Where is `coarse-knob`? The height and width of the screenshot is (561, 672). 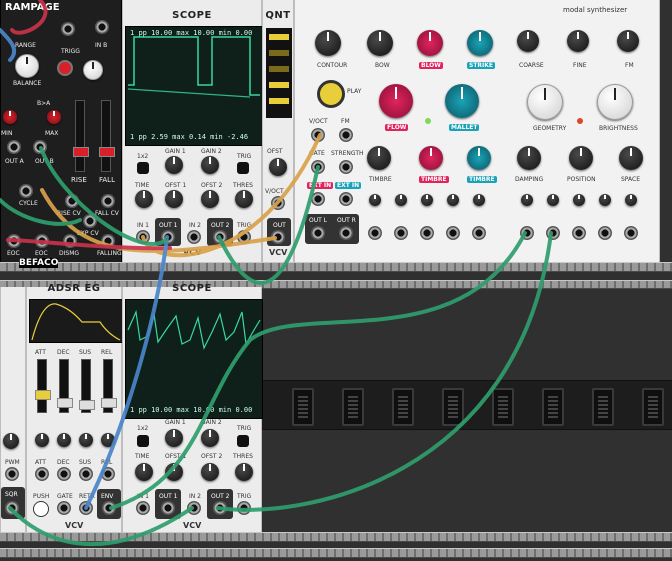 coarse-knob is located at coordinates (528, 41).